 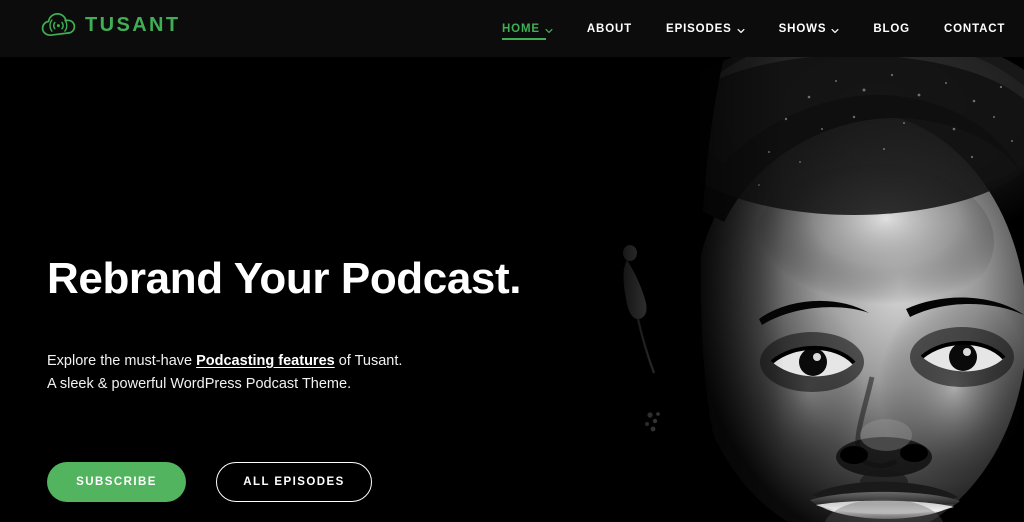 I want to click on main-navigation: HOME ABOUT EPISODES SHOWS BLOG CONTACT, so click(x=759, y=28).